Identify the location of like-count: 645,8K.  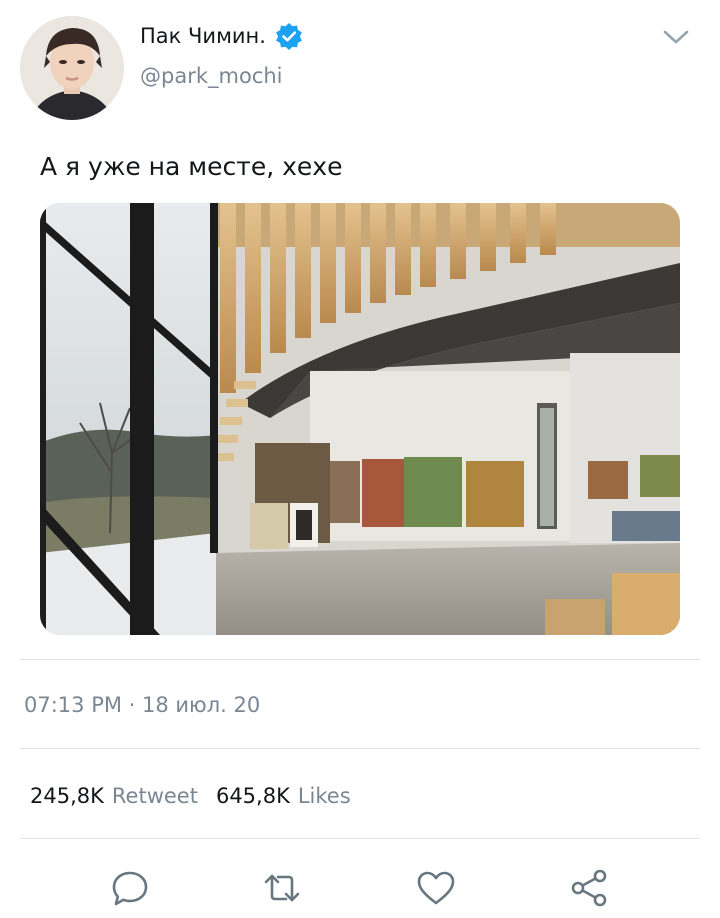
(252, 796).